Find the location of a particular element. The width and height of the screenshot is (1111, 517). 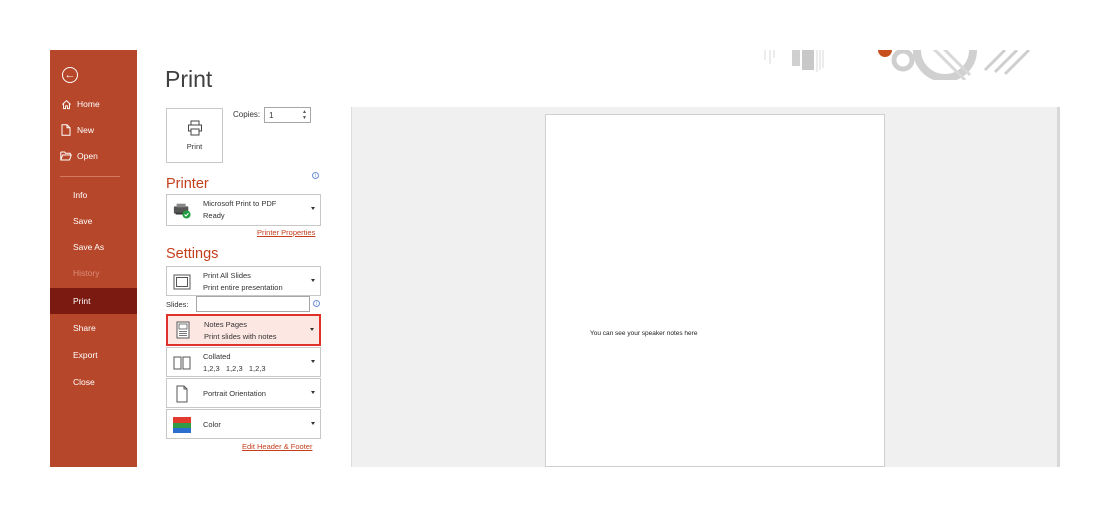

preview-scrollbar is located at coordinates (1058, 287).